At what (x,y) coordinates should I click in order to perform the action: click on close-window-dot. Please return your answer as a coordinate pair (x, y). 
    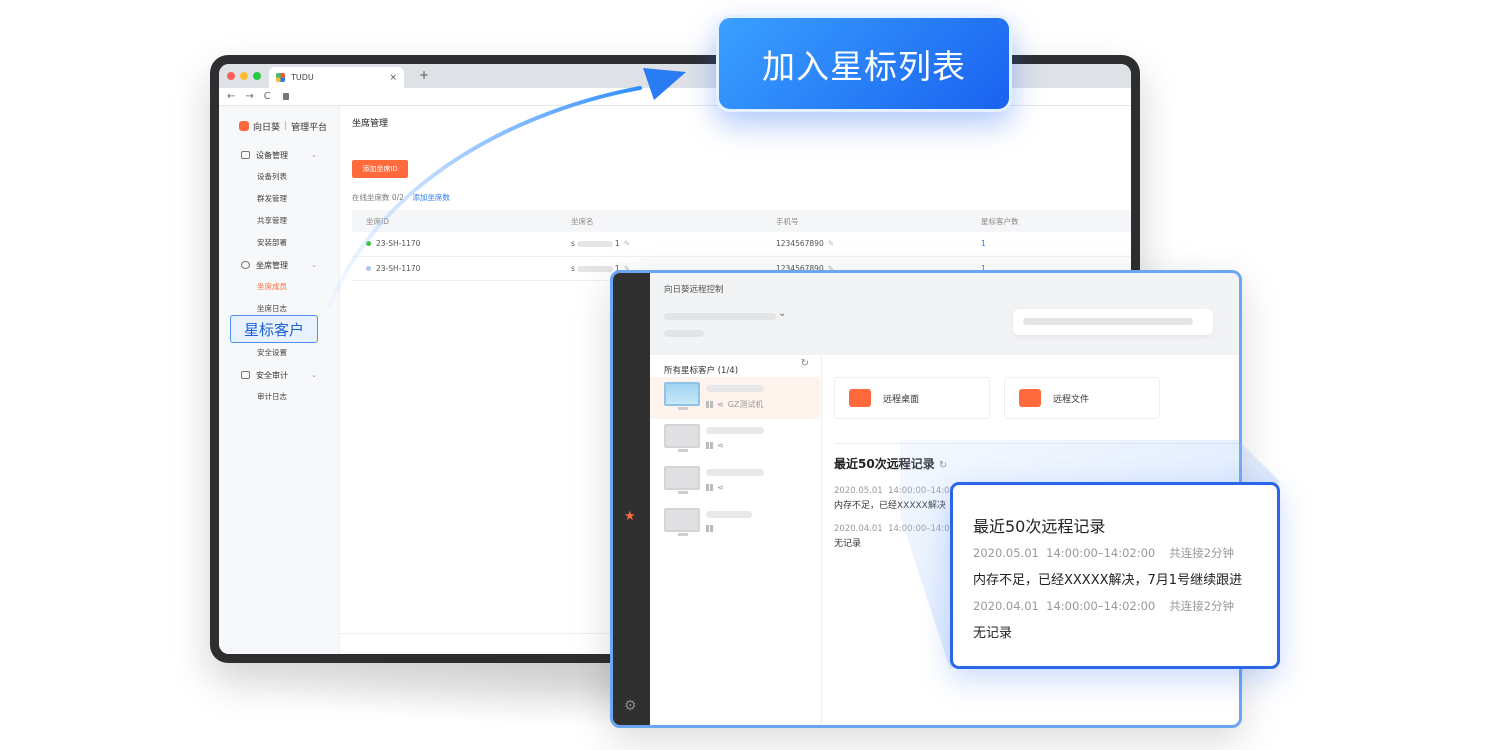
    Looking at the image, I should click on (231, 76).